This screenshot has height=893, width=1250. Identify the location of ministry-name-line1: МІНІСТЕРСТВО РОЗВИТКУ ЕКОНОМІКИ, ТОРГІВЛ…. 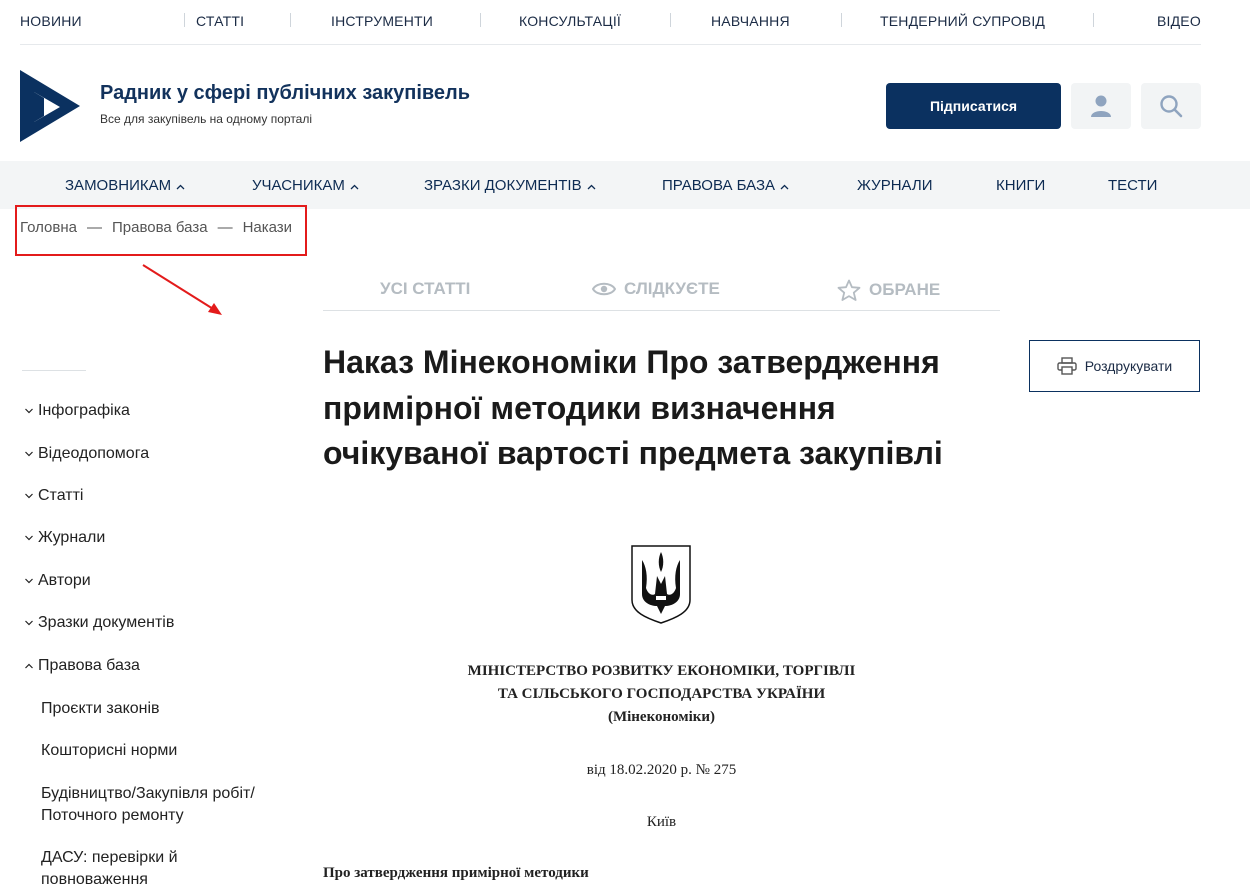
(661, 671).